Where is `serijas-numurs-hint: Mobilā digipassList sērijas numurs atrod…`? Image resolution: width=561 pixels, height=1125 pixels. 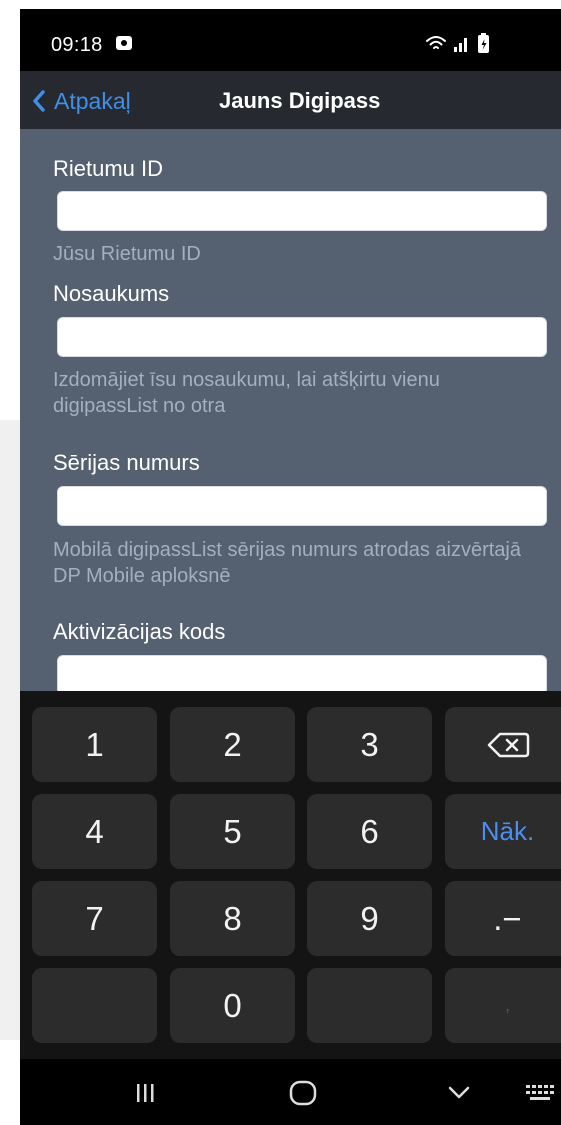 serijas-numurs-hint: Mobilā digipassList sērijas numurs atrod… is located at coordinates (287, 563).